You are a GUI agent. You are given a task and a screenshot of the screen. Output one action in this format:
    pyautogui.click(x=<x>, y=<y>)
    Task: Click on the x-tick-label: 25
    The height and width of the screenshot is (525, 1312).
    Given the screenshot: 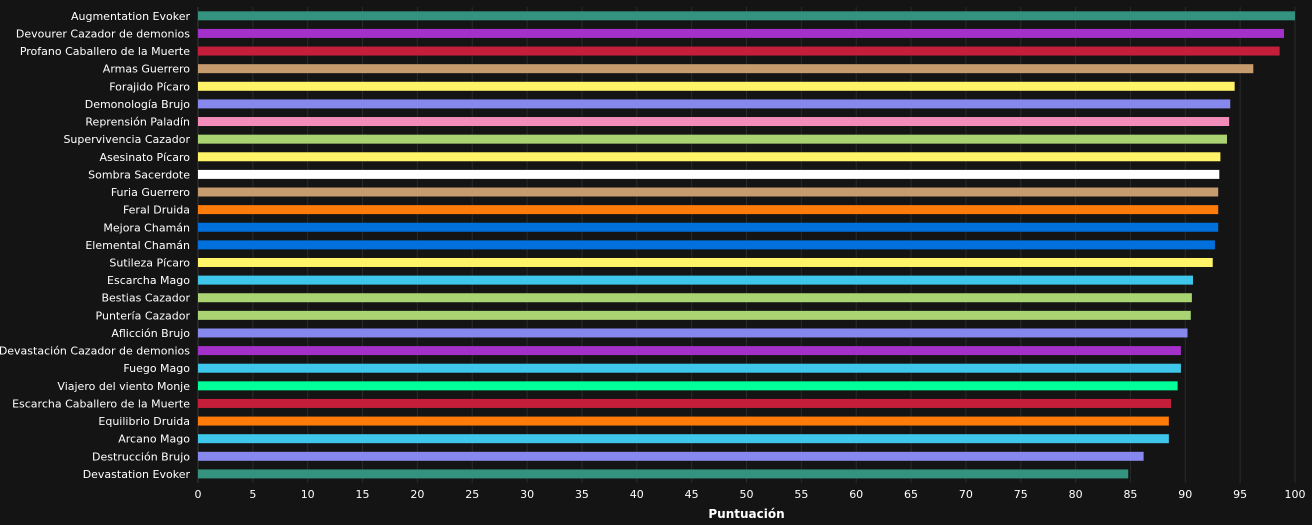 What is the action you would take?
    pyautogui.click(x=472, y=494)
    